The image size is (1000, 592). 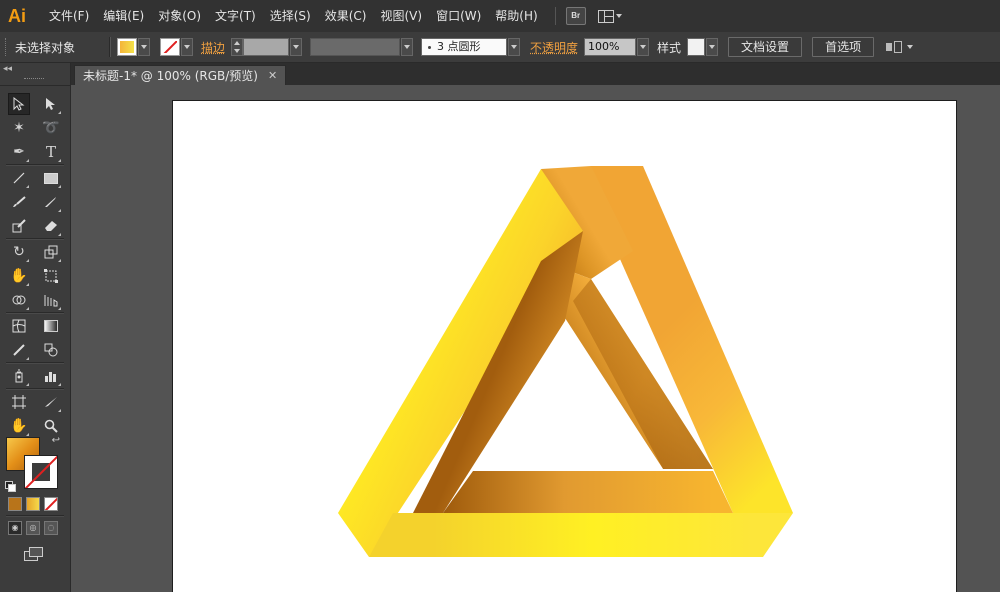 What do you see at coordinates (180, 75) in the screenshot?
I see `document-tab: 未标题-1* @ 100% (RGB/预览) ✕` at bounding box center [180, 75].